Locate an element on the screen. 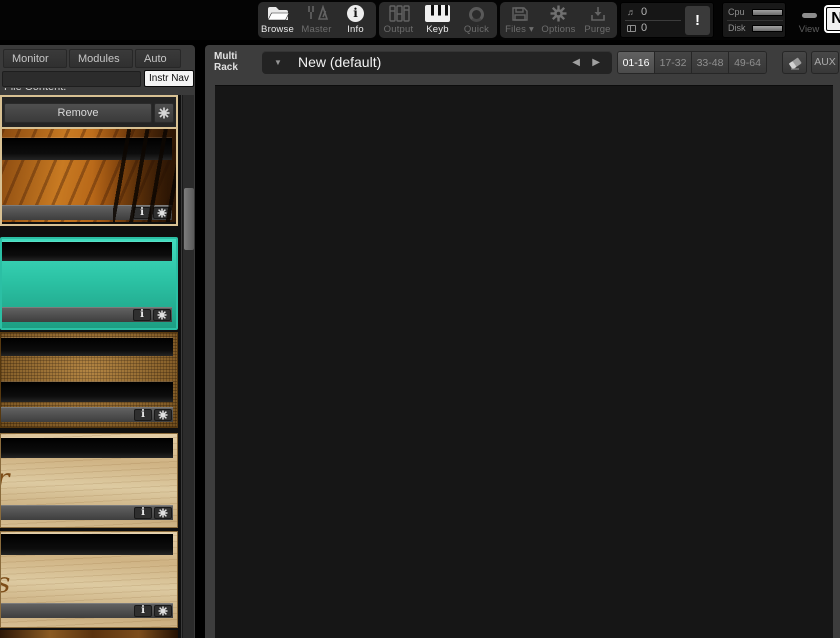 This screenshot has width=840, height=638. preset-dropdown: ▼ New (default) ◀ ▶ is located at coordinates (437, 62).